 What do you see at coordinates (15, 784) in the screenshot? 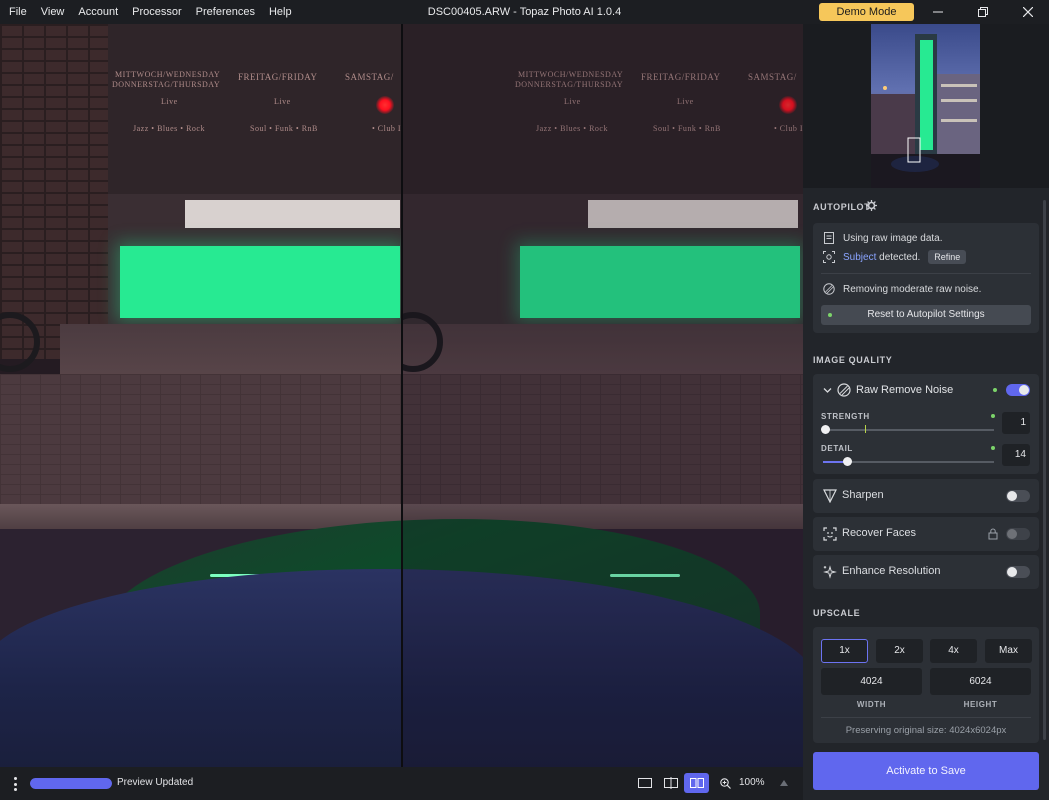
I see `more-options-icon` at bounding box center [15, 784].